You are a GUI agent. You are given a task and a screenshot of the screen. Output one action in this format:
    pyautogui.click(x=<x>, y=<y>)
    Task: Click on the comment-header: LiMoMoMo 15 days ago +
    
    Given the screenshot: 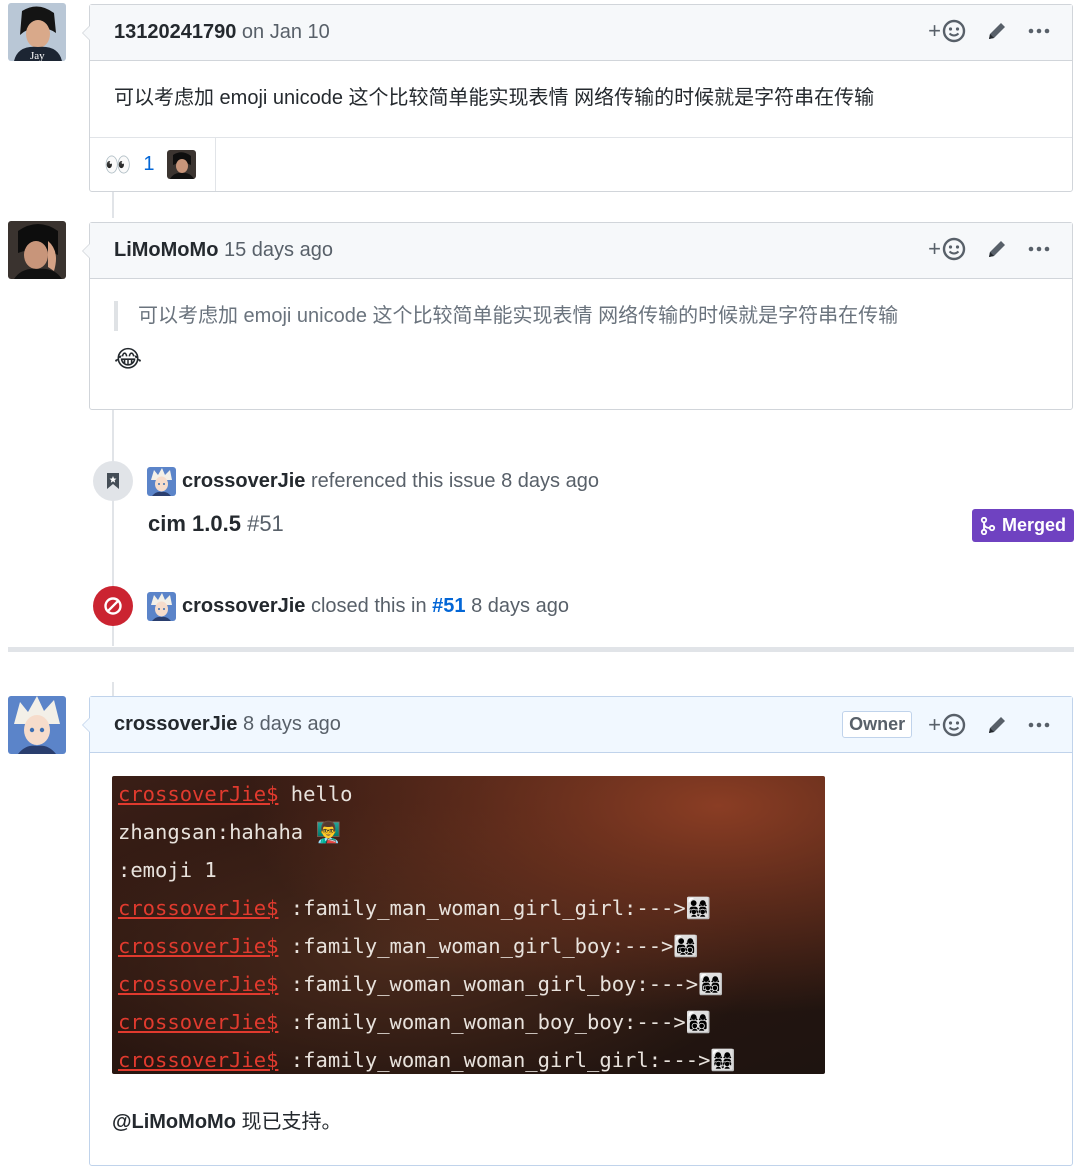 What is the action you would take?
    pyautogui.click(x=581, y=251)
    